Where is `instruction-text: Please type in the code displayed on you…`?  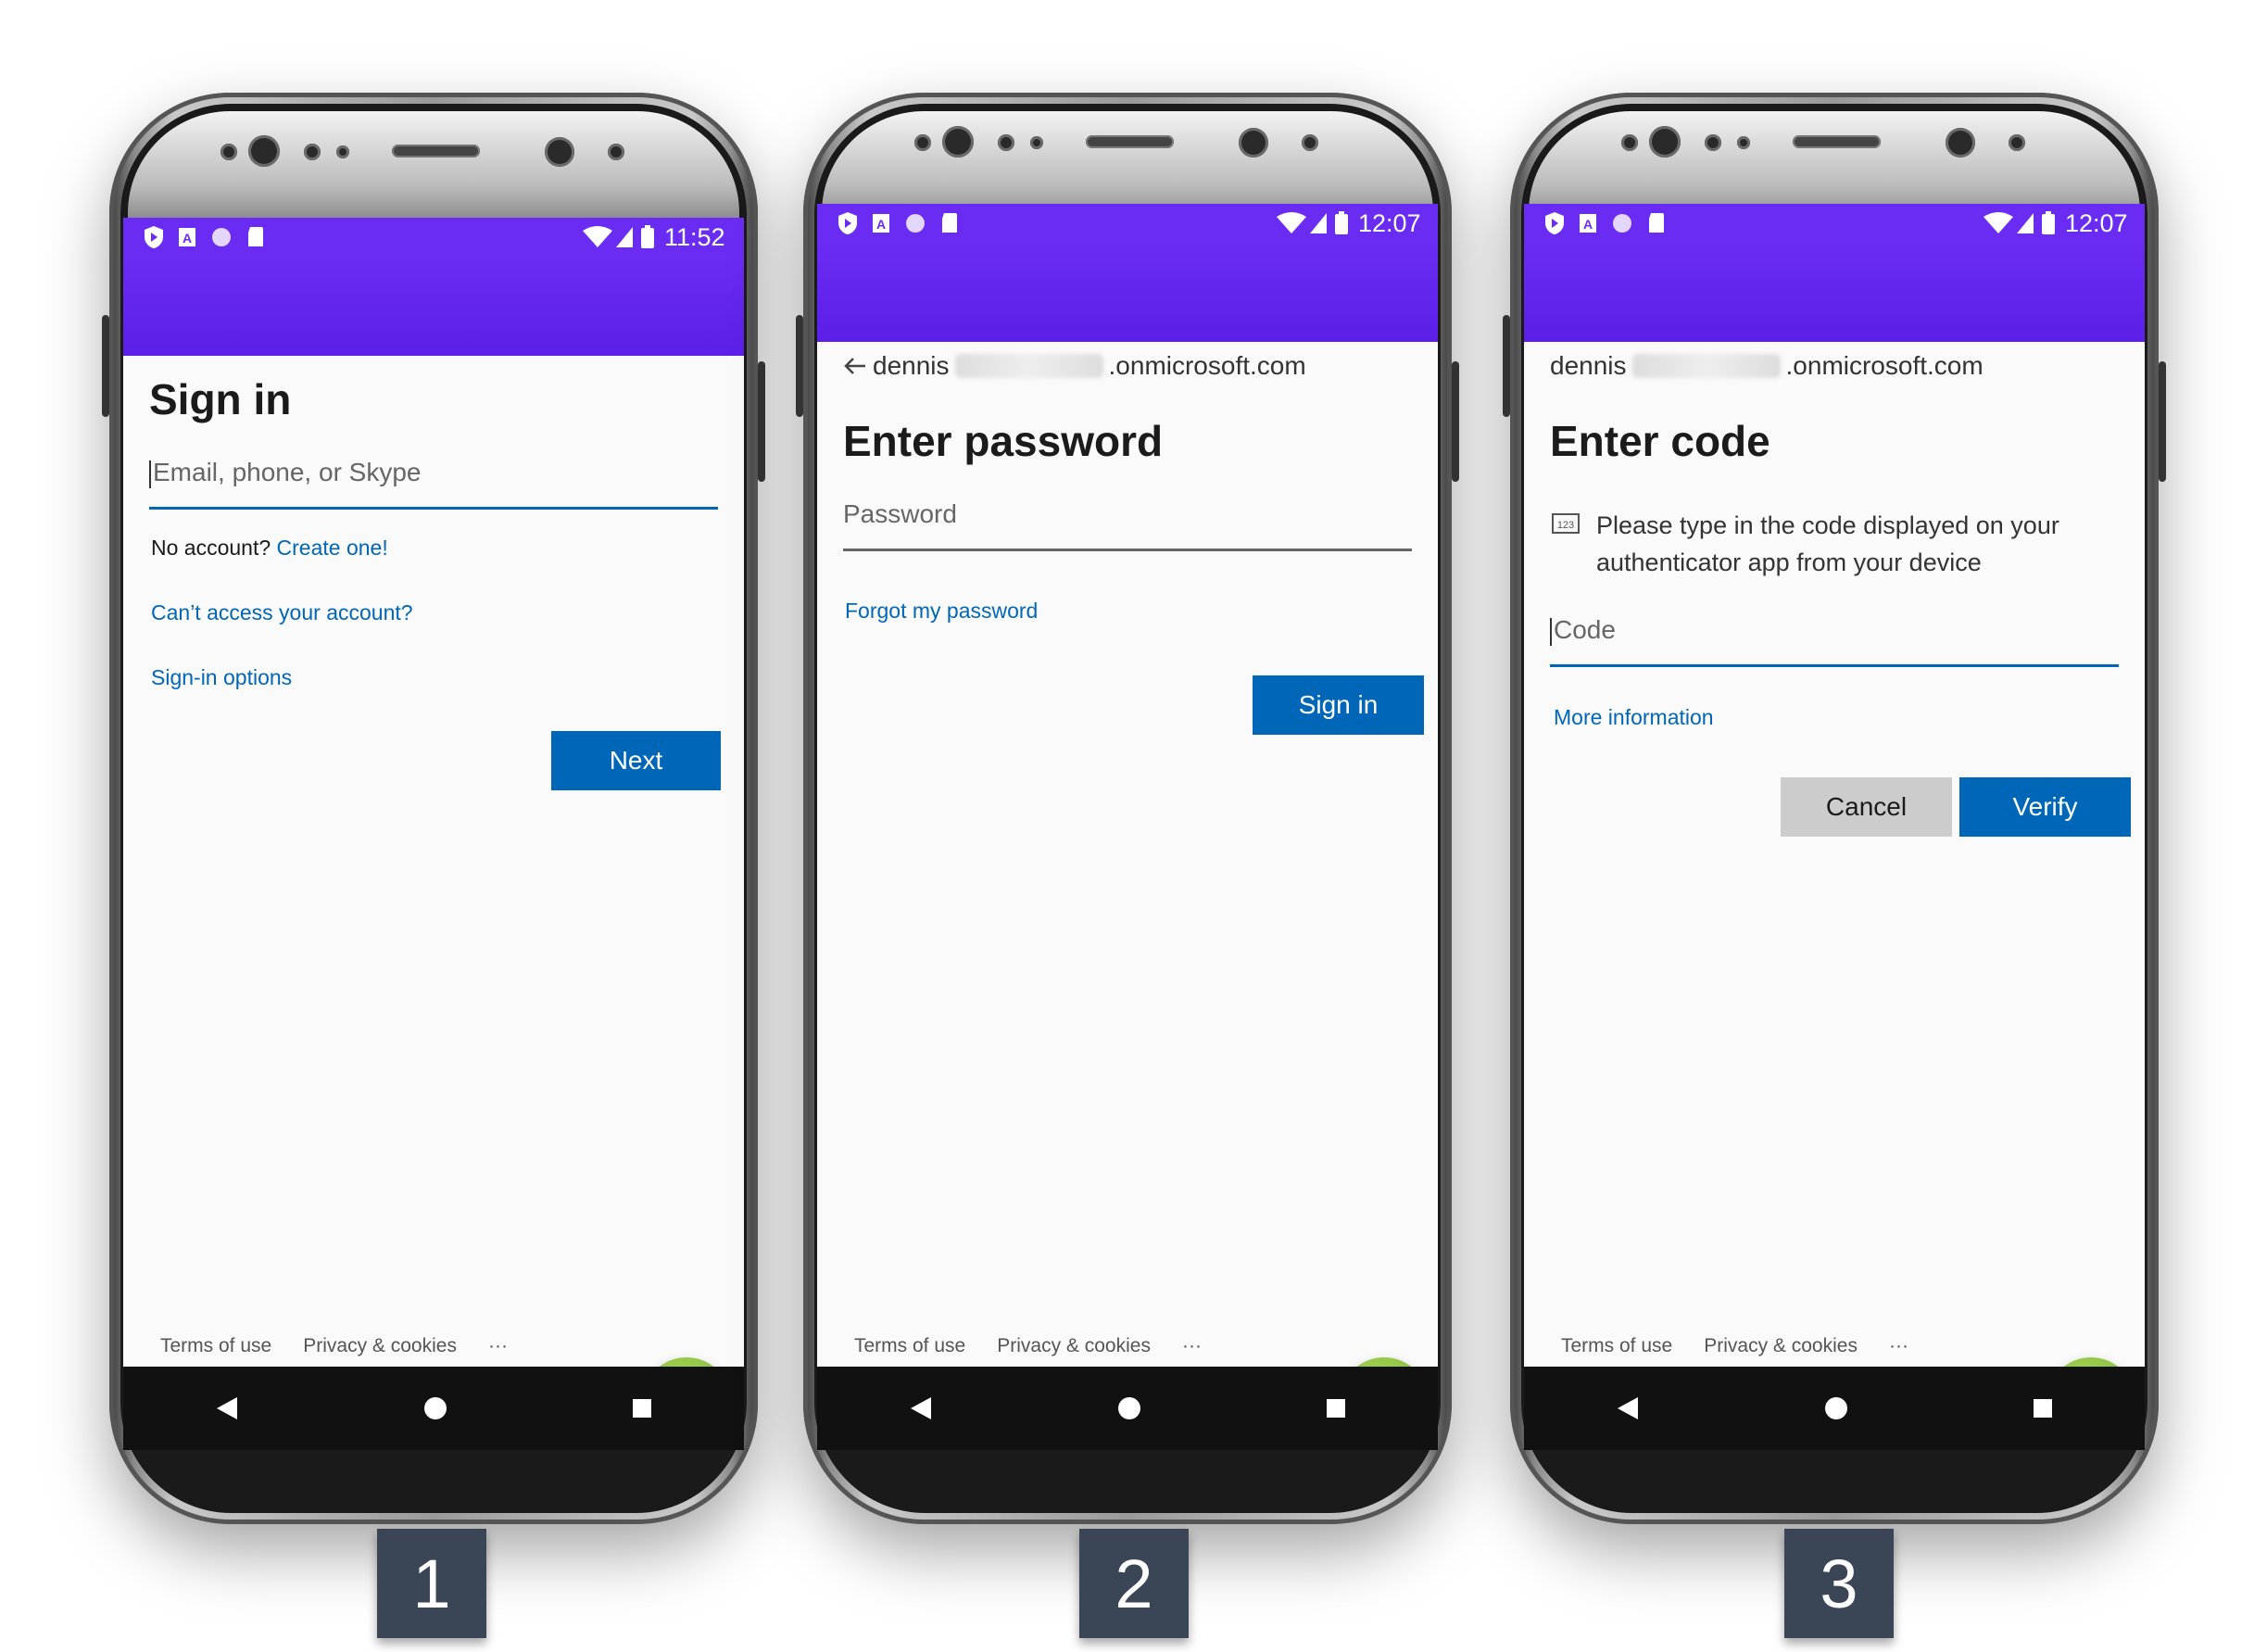 instruction-text: Please type in the code displayed on you… is located at coordinates (1827, 544).